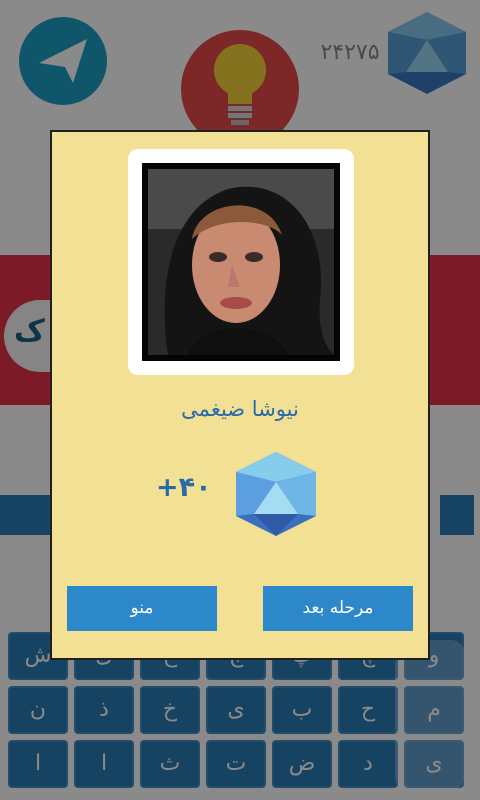  I want to click on reward-amount: +۴۰, so click(184, 487).